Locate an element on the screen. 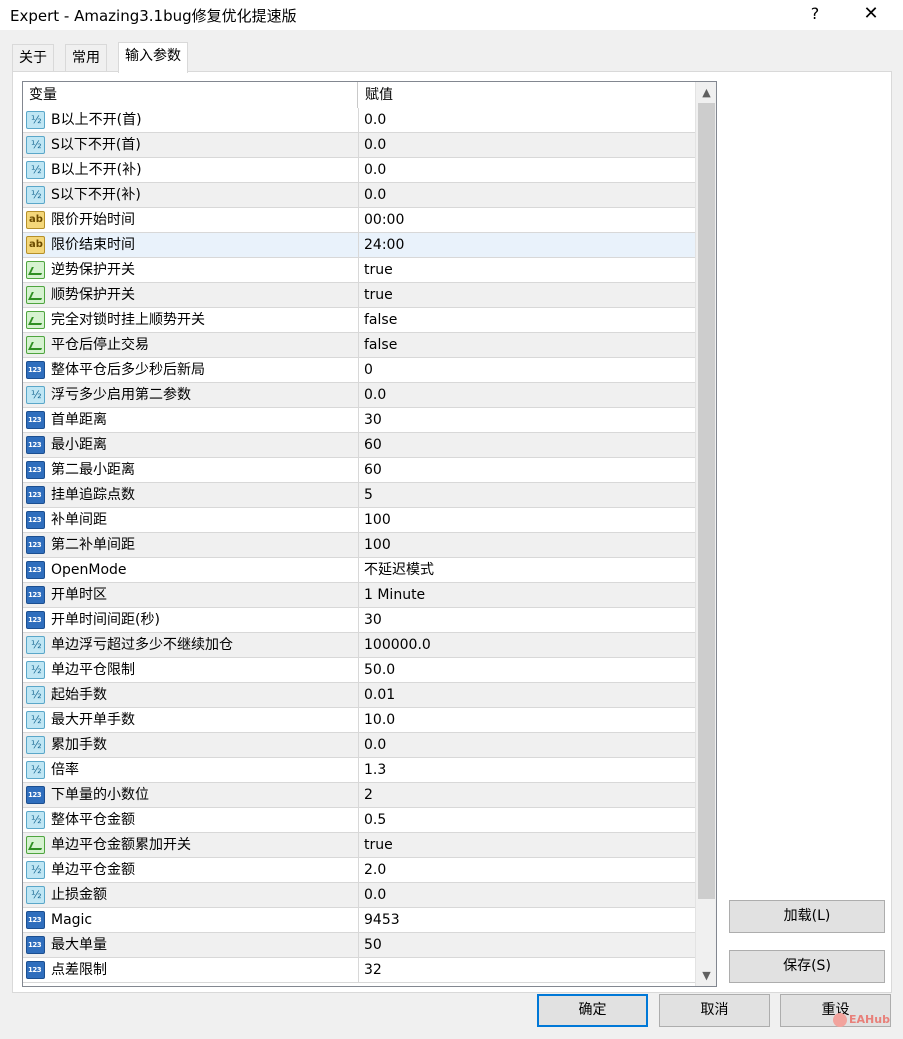  param-name: 累加手数 is located at coordinates (79, 745).